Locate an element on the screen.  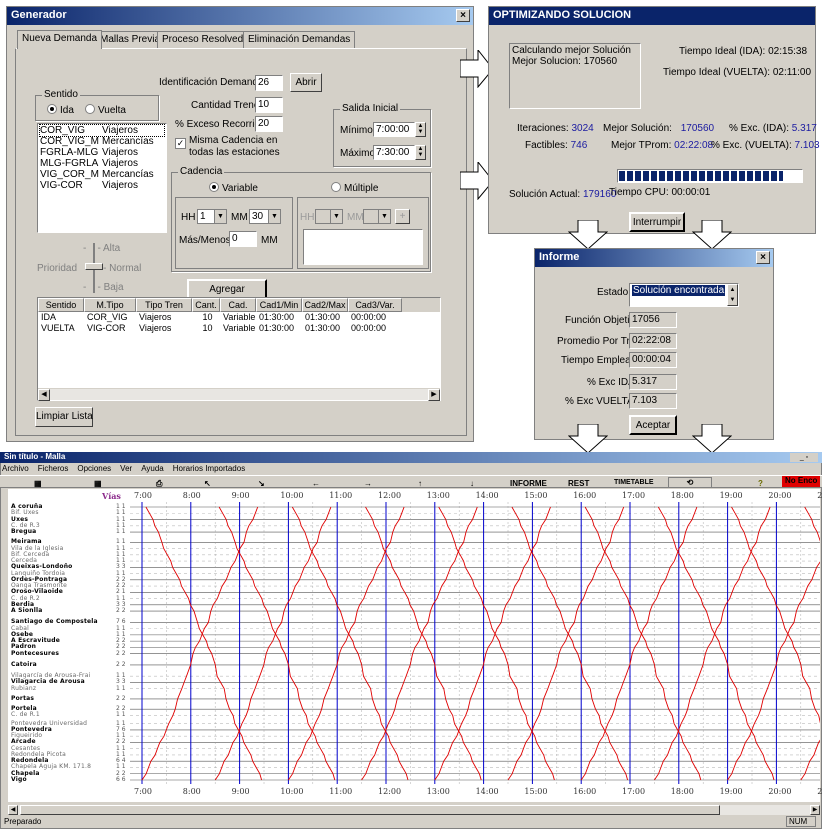
tab-nueva-demanda: Nueva Demanda is located at coordinates (60, 39).